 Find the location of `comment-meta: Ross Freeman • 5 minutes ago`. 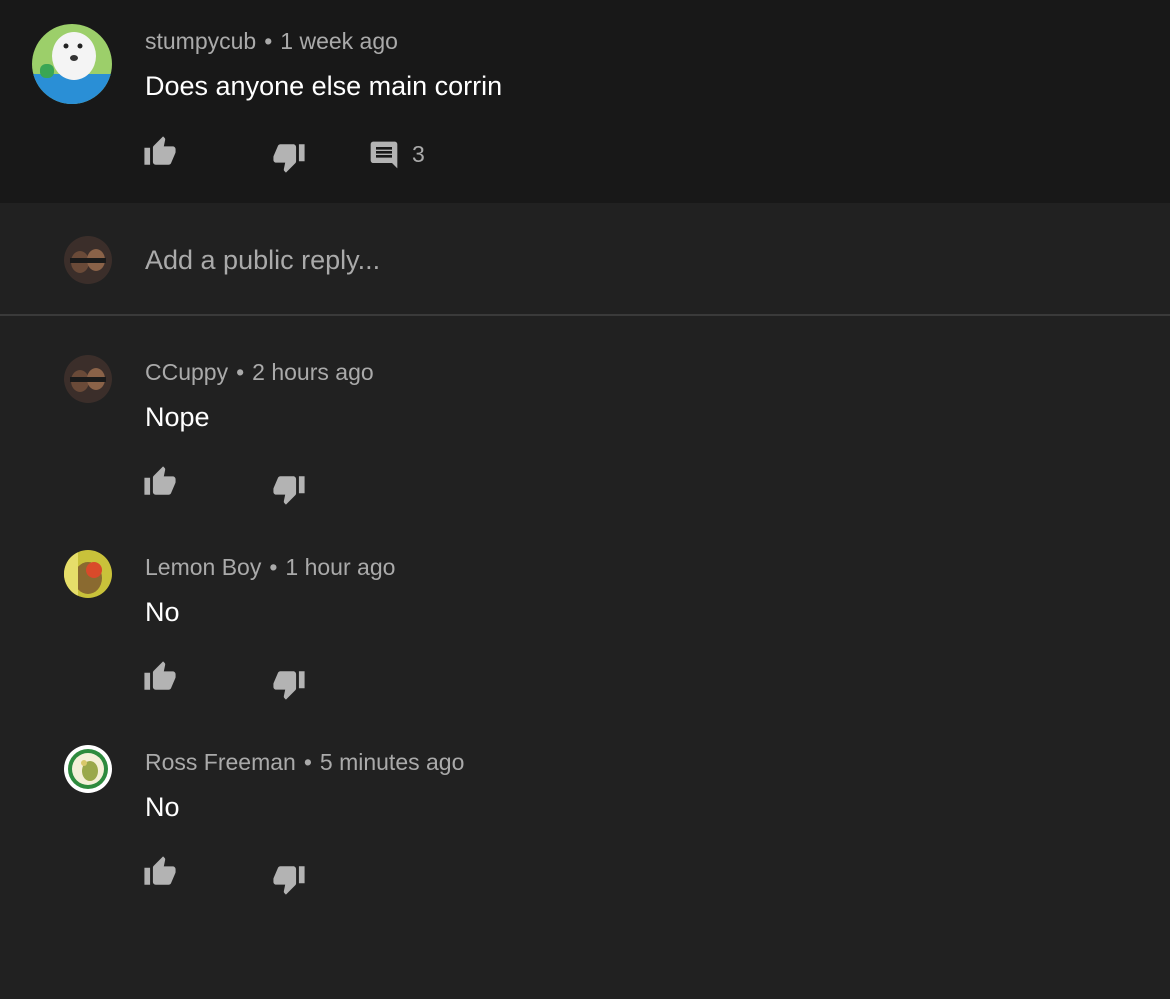

comment-meta: Ross Freeman • 5 minutes ago is located at coordinates (304, 762).